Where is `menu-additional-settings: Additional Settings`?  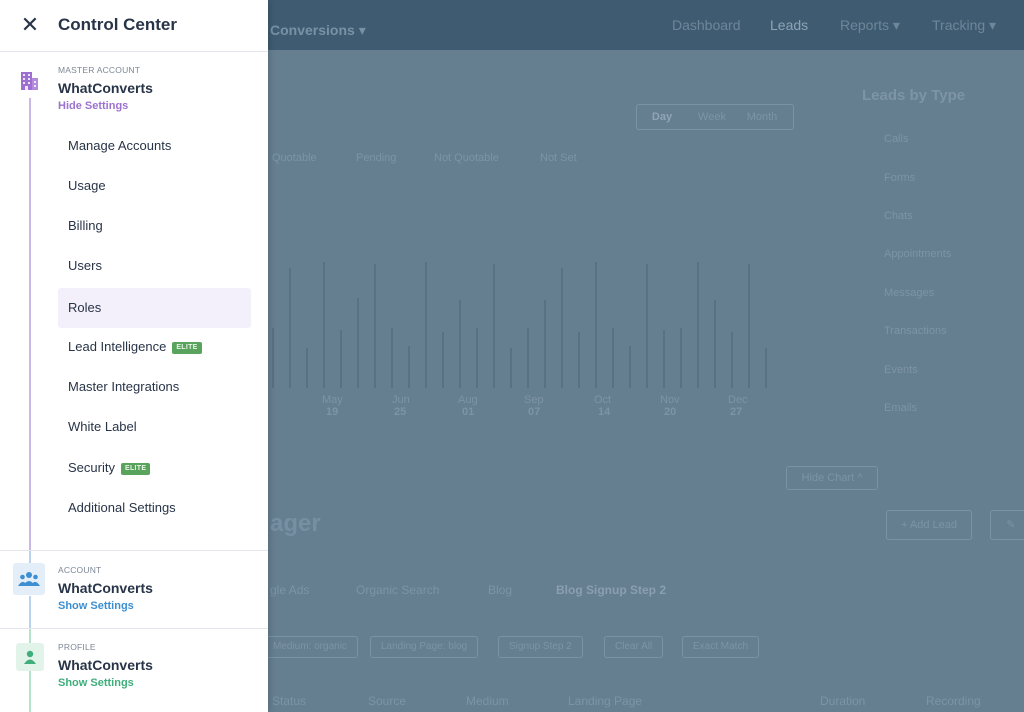
menu-additional-settings: Additional Settings is located at coordinates (154, 508).